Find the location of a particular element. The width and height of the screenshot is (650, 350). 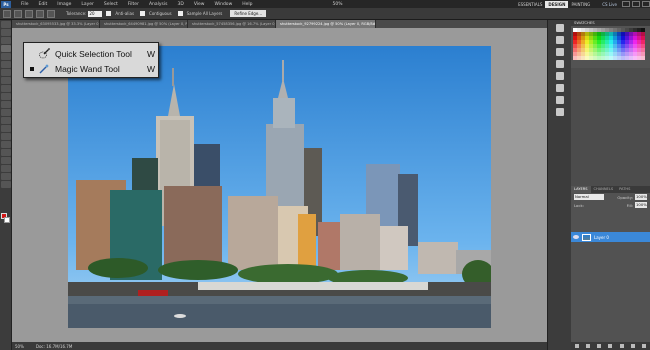

tab-layers: LAYERS is located at coordinates (581, 189).